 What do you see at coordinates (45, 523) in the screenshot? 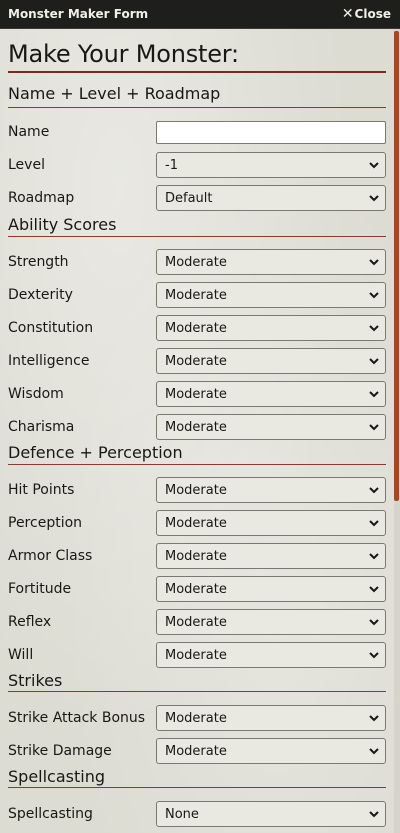
I see `perception-label: Perception` at bounding box center [45, 523].